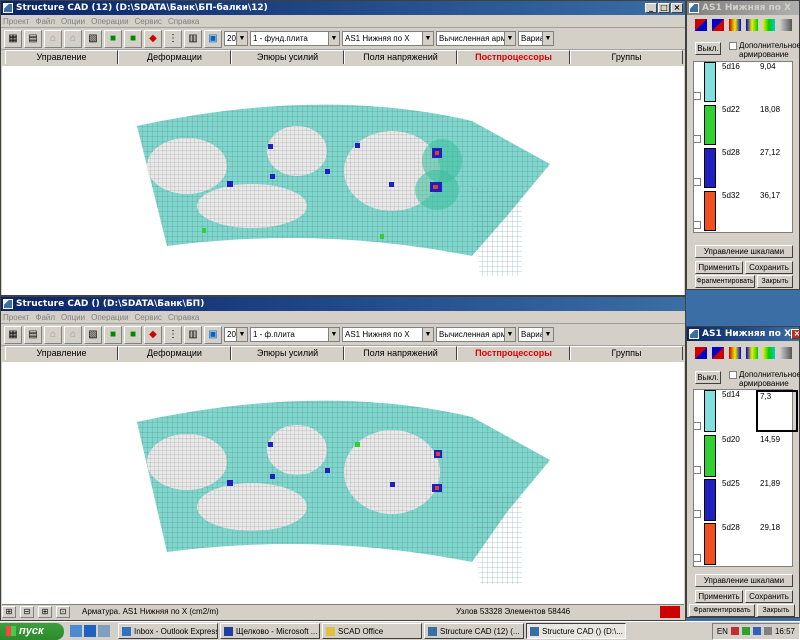 The height and width of the screenshot is (640, 800). I want to click on tool-icon: ▣, so click(213, 38).